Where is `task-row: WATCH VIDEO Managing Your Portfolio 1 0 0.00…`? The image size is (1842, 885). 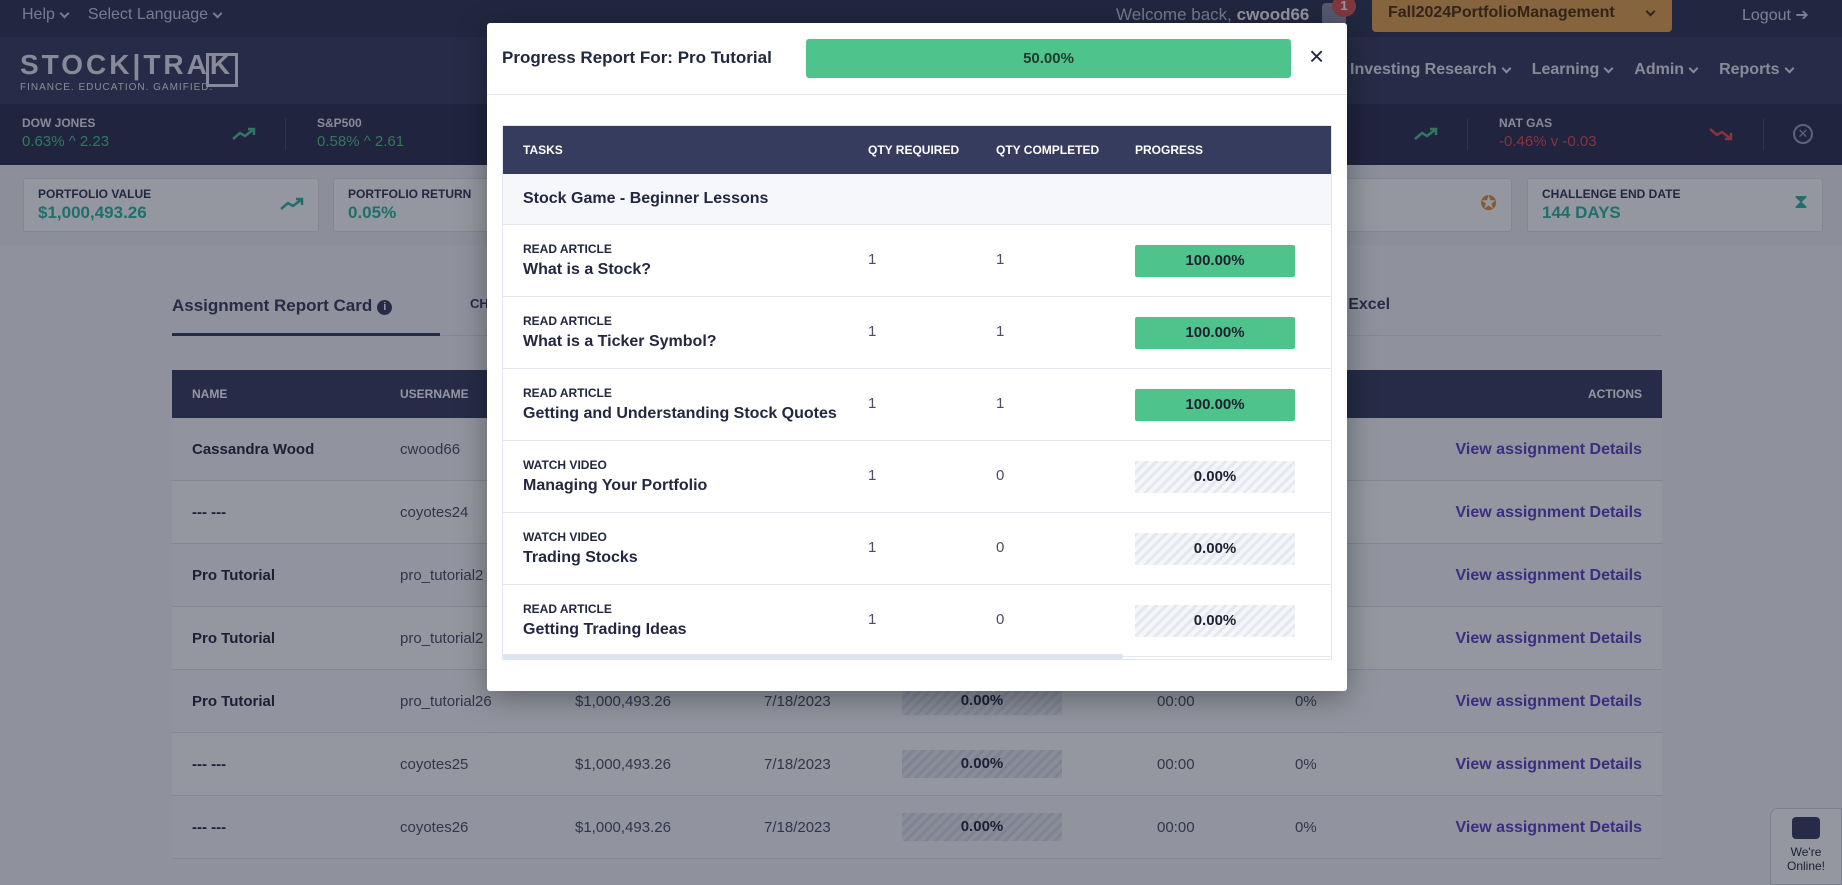 task-row: WATCH VIDEO Managing Your Portfolio 1 0 0.00… is located at coordinates (917, 477).